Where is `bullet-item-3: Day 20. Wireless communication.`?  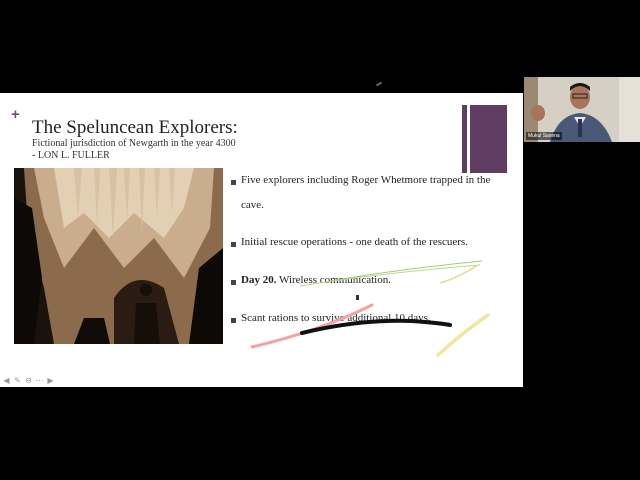
bullet-item-3: Day 20. Wireless communication. is located at coordinates (373, 283).